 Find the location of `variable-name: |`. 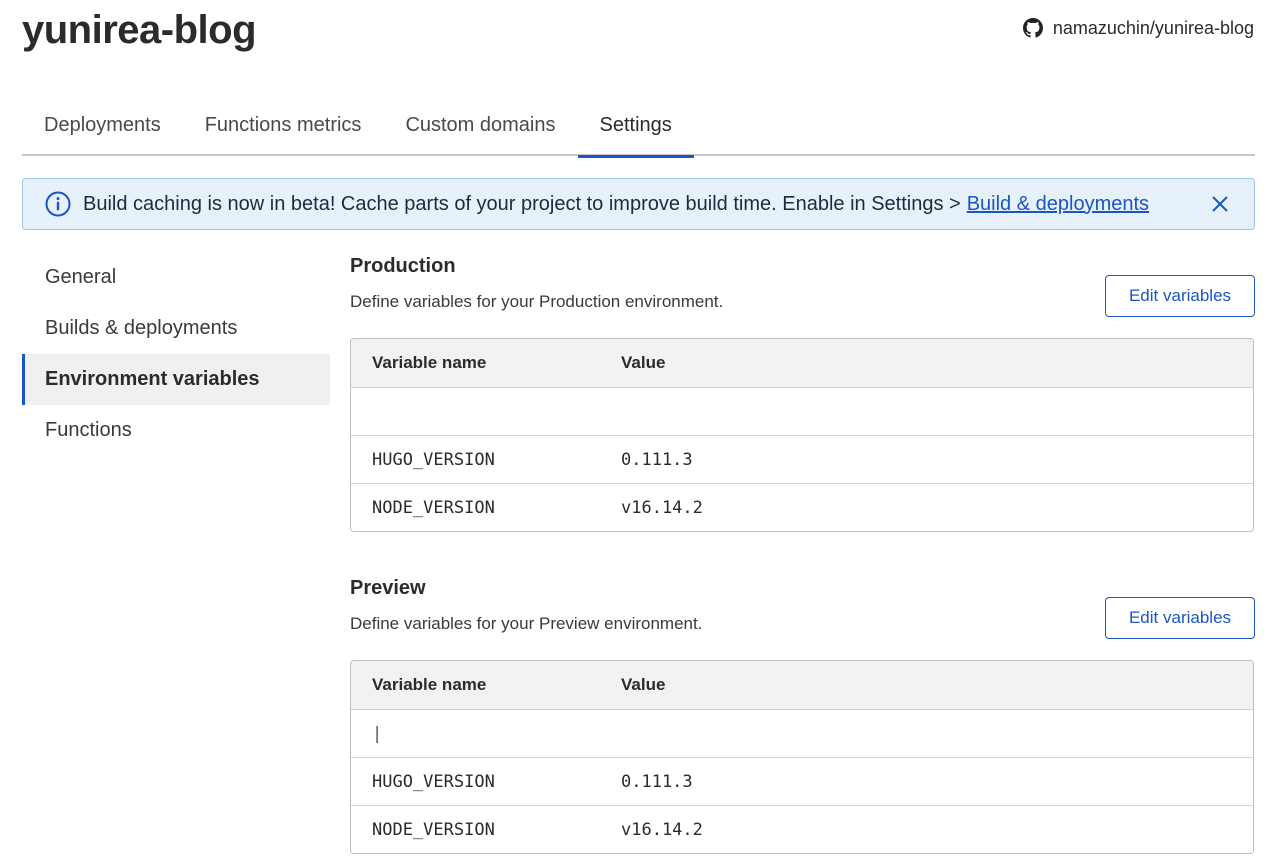

variable-name: | is located at coordinates (377, 733).